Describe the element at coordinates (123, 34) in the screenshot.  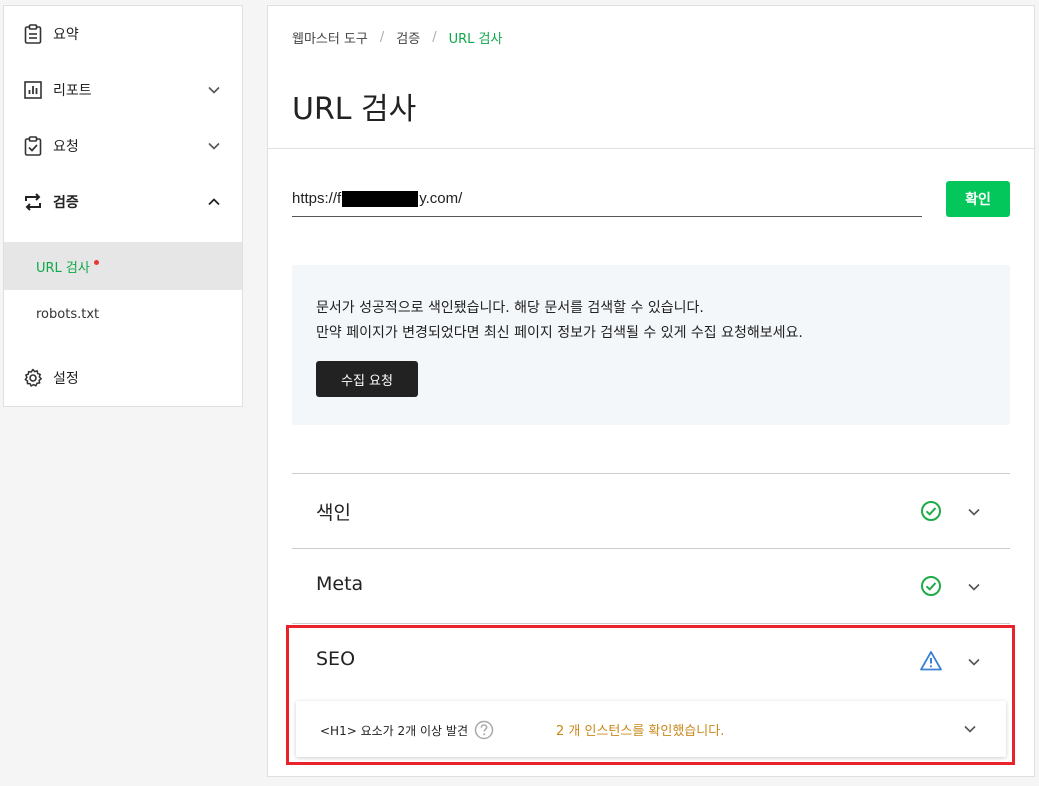
I see `sidebar-item-summary: 요약` at that location.